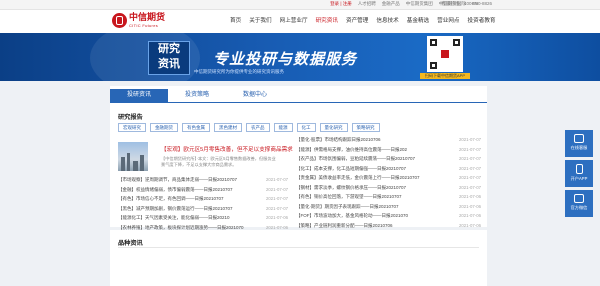 Image resolution: width=600 pixels, height=286 pixels. I want to click on app-qr-code, so click(445, 54).